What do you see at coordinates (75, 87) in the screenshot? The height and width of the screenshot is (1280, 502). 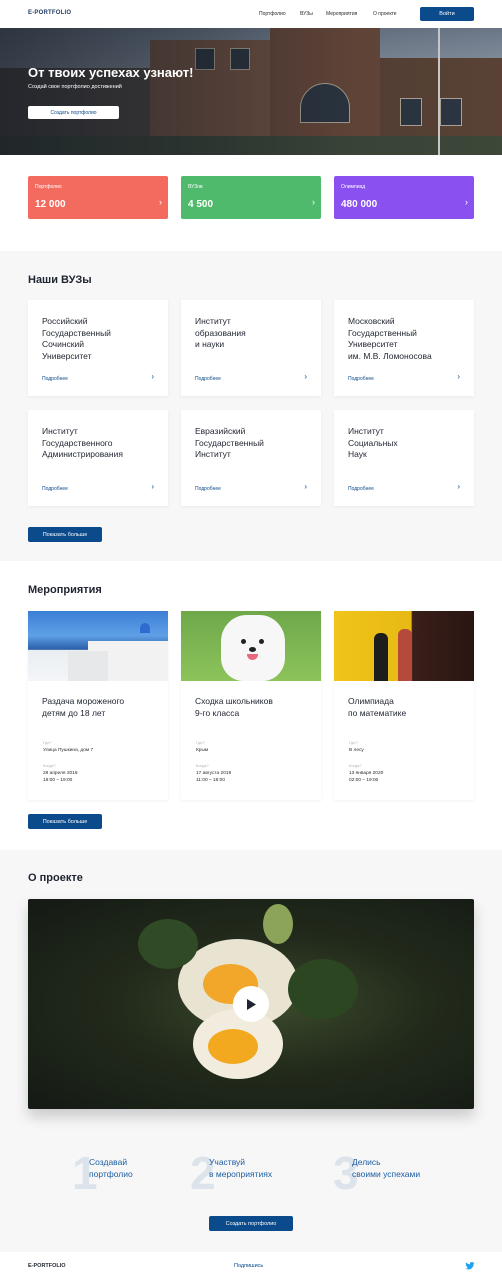 I see `hero-subtitle: Создай свое портфолио достижений` at bounding box center [75, 87].